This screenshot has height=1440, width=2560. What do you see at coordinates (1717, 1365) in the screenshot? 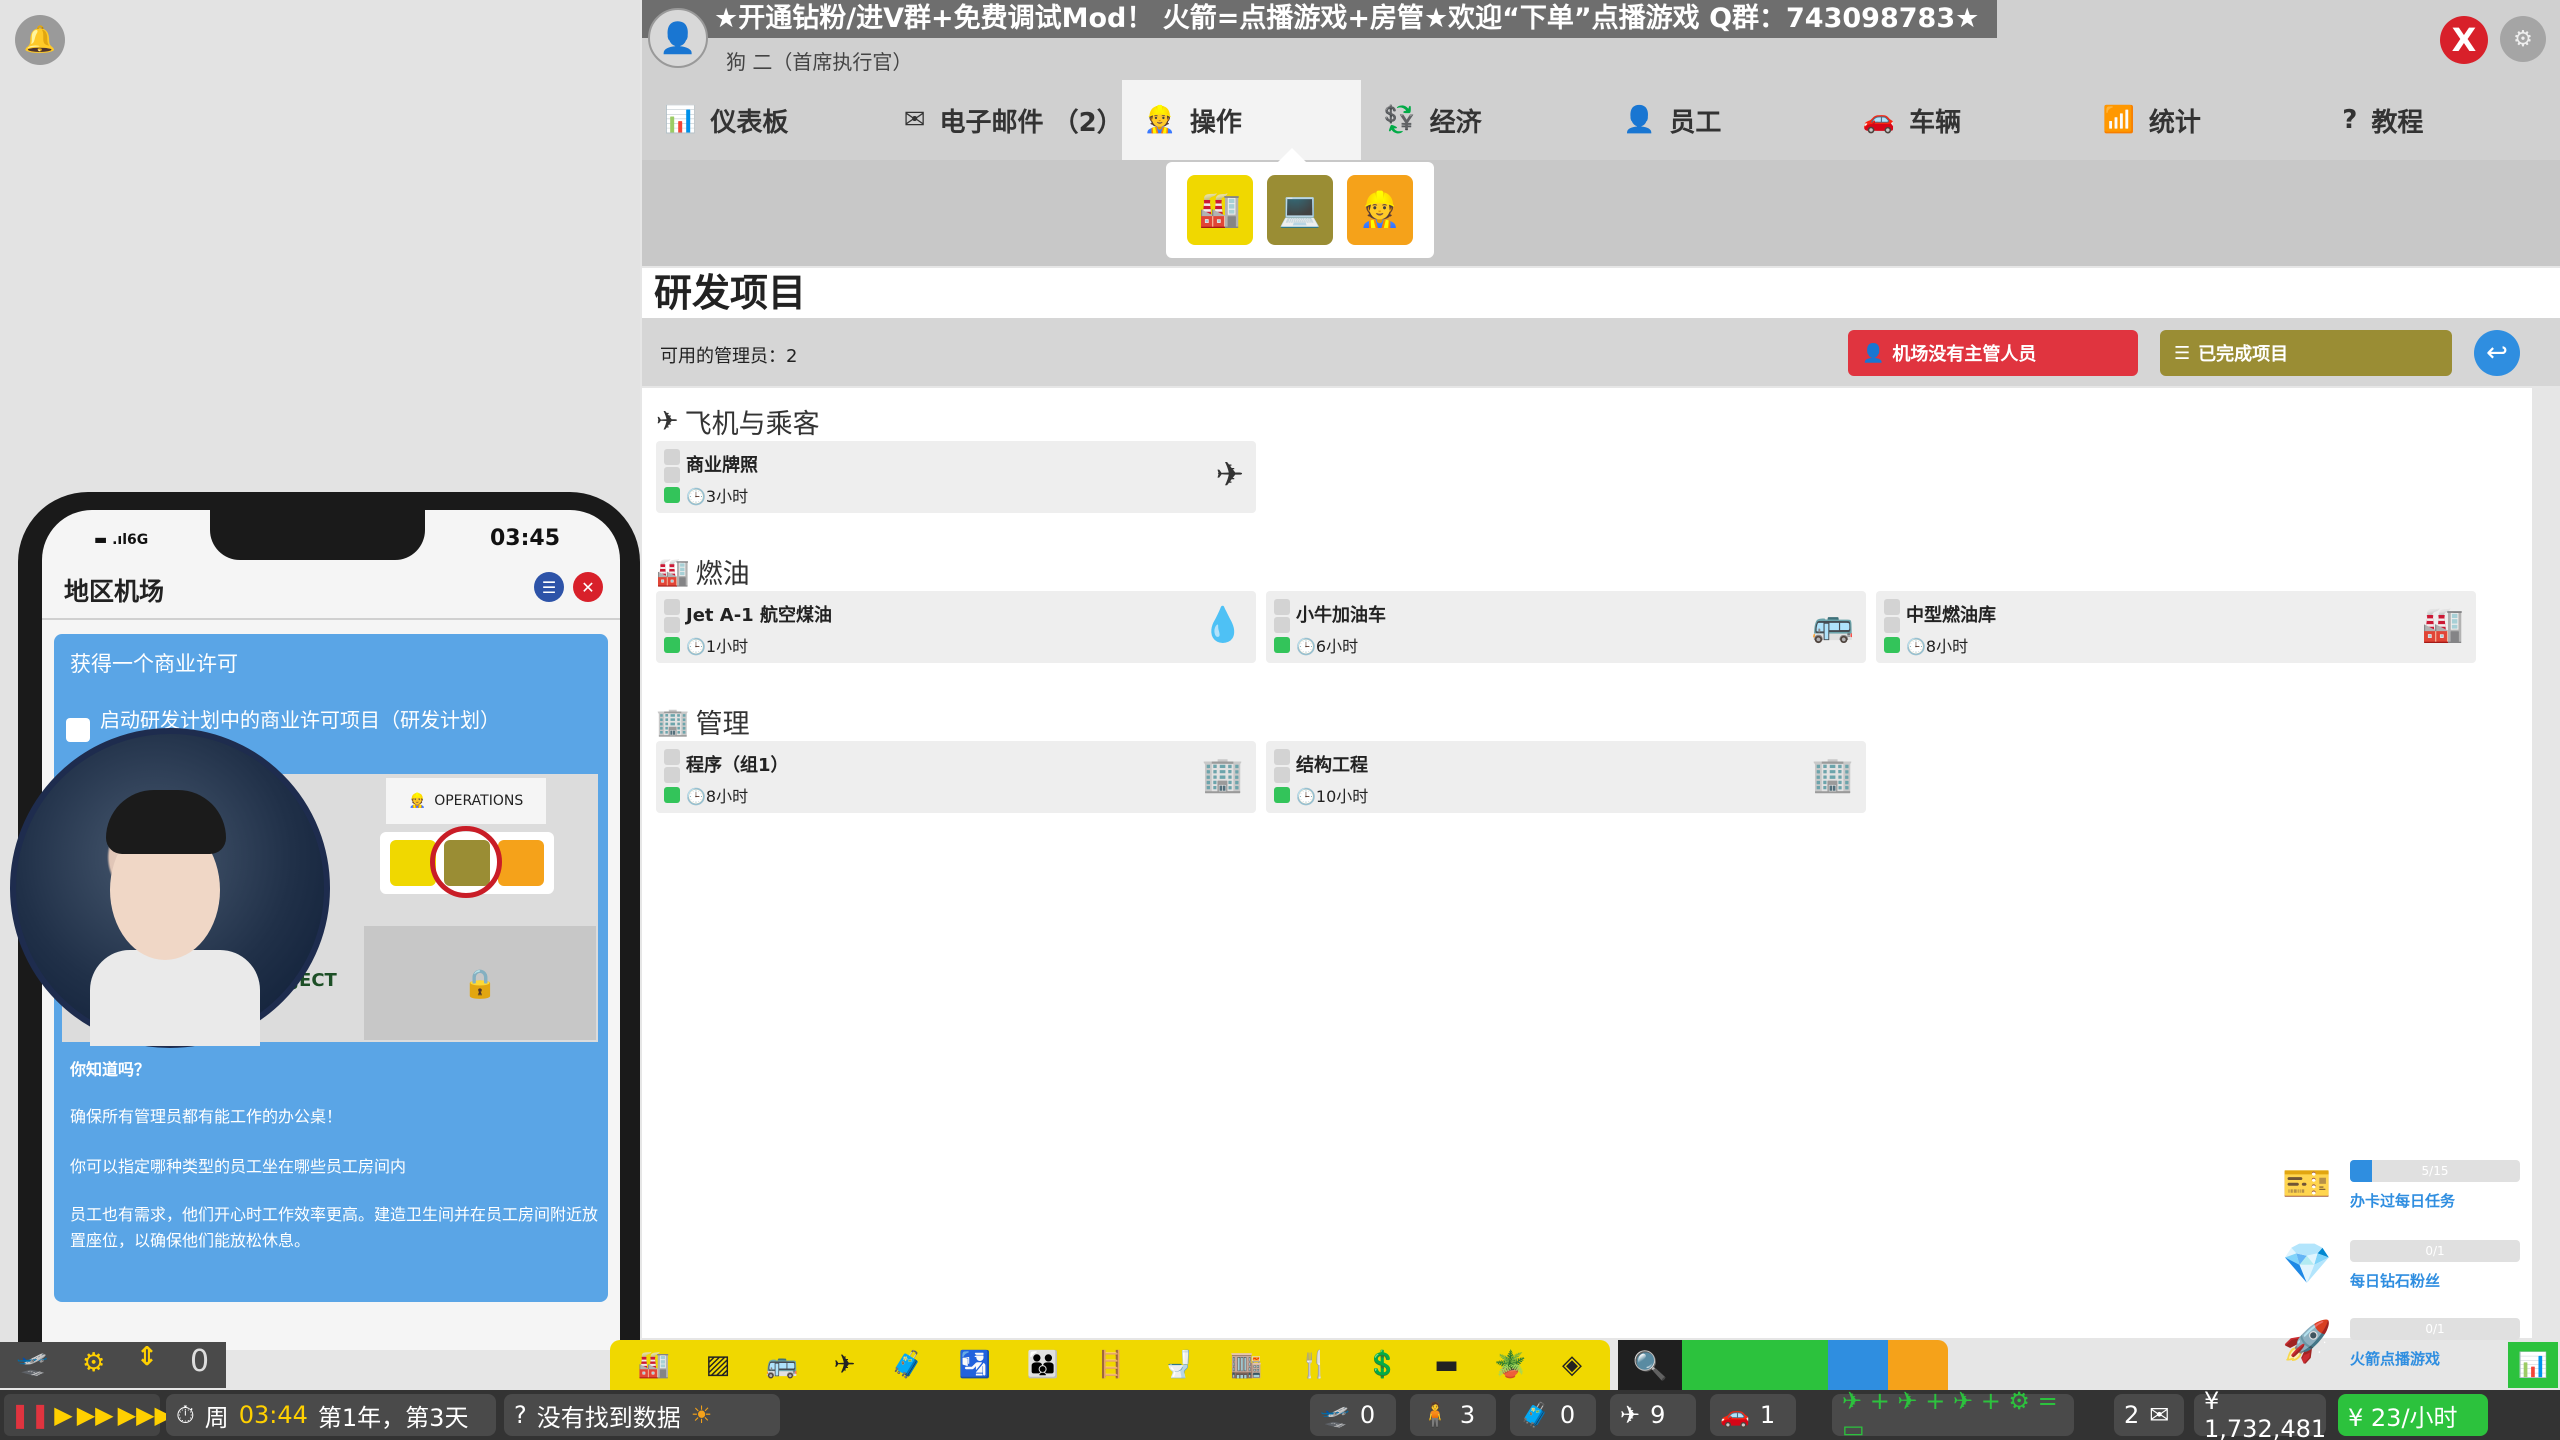
I see `dots-icon` at bounding box center [1717, 1365].